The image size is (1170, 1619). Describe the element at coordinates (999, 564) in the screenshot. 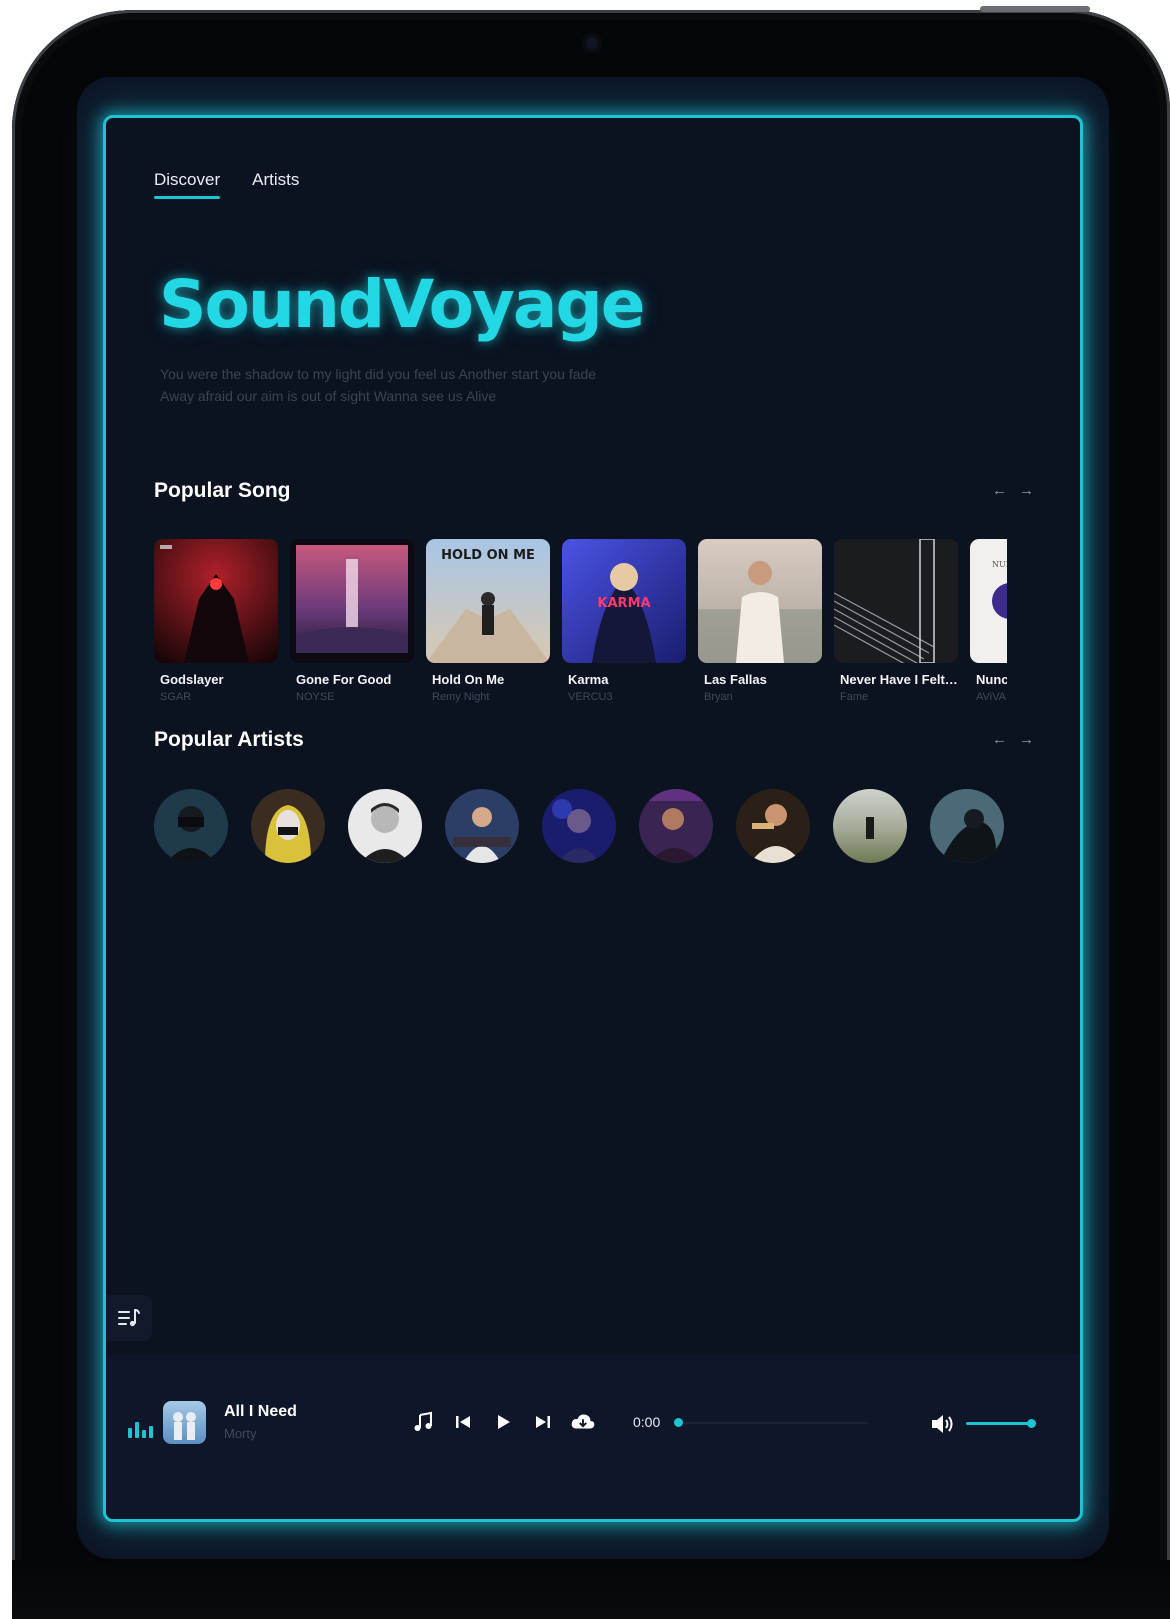

I see `cover-text: NUNCA` at that location.